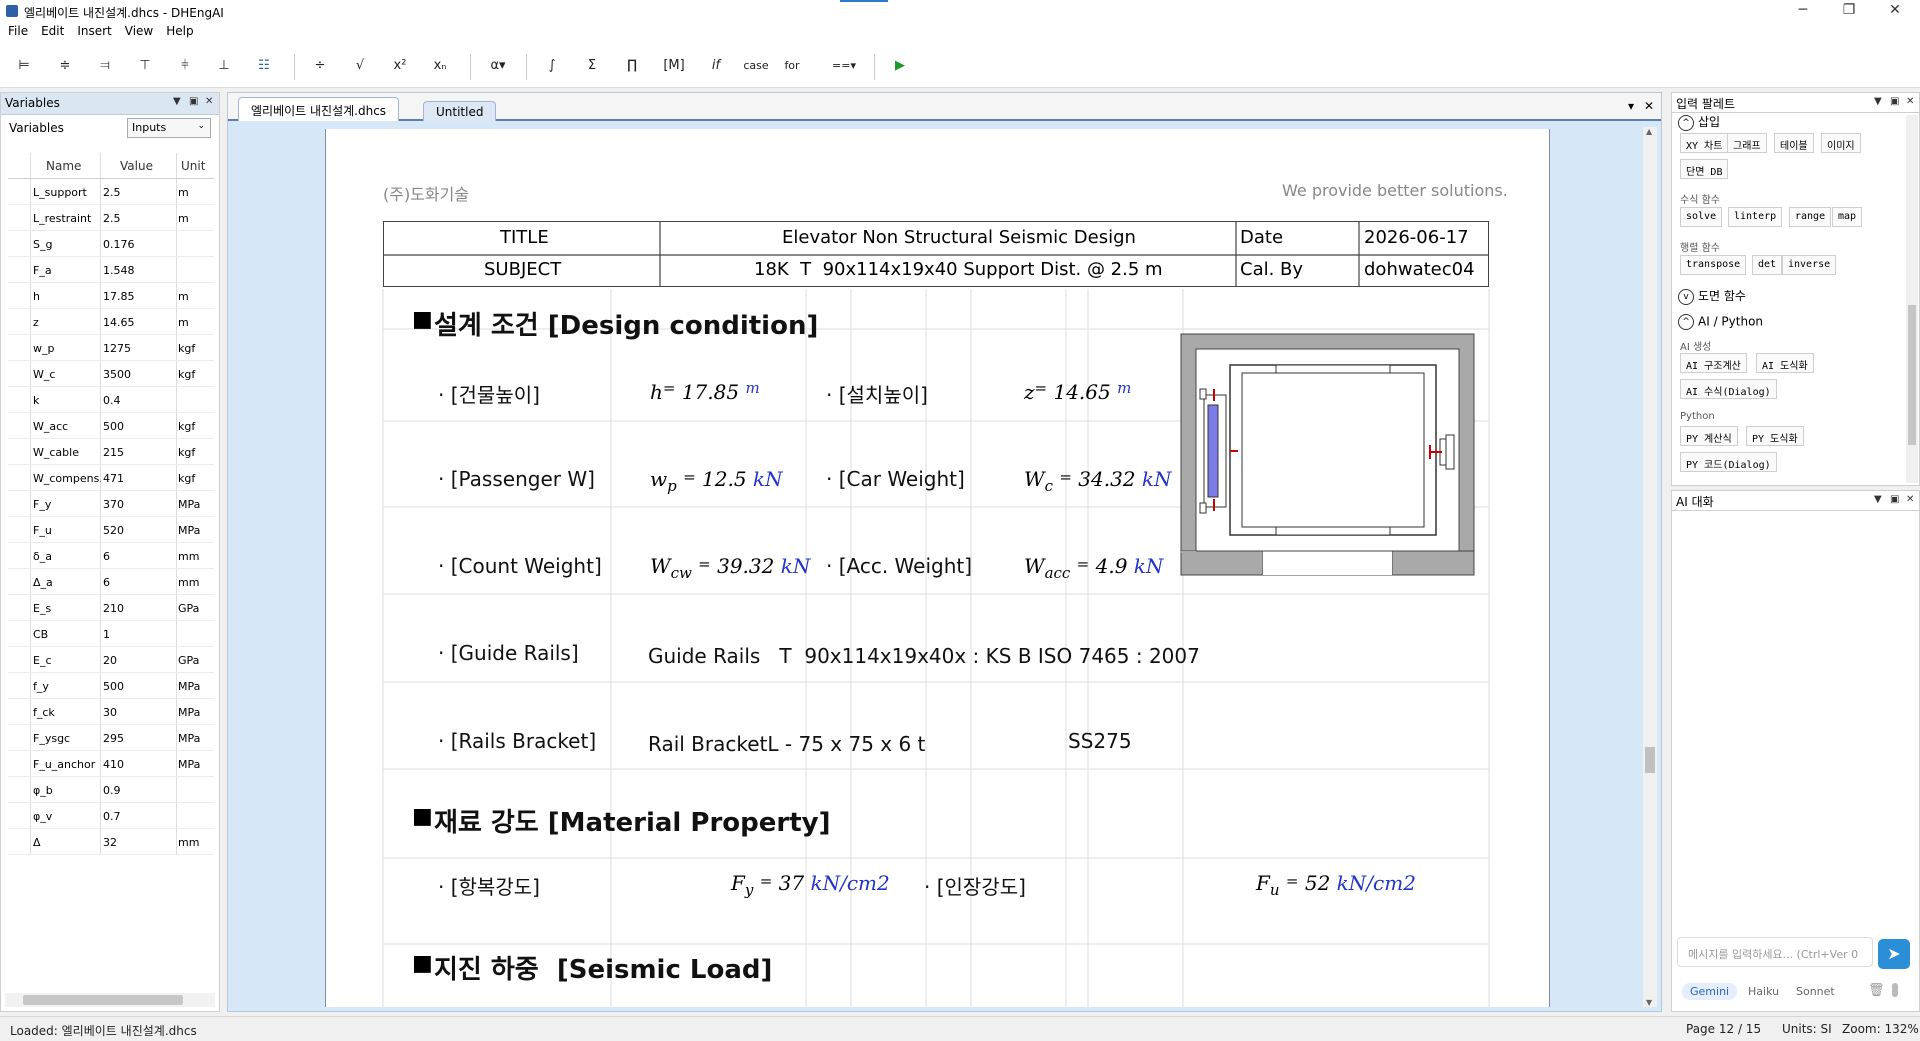 This screenshot has height=1041, width=1920. Describe the element at coordinates (1785, 363) in the screenshot. I see `ai-diagram-button: AI 도식화` at that location.